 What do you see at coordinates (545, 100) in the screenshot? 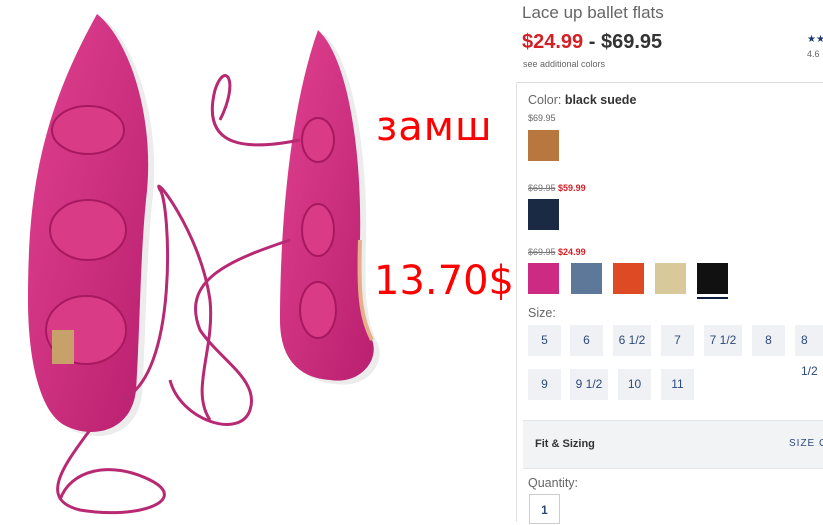
I see `color-label-text: Color:` at bounding box center [545, 100].